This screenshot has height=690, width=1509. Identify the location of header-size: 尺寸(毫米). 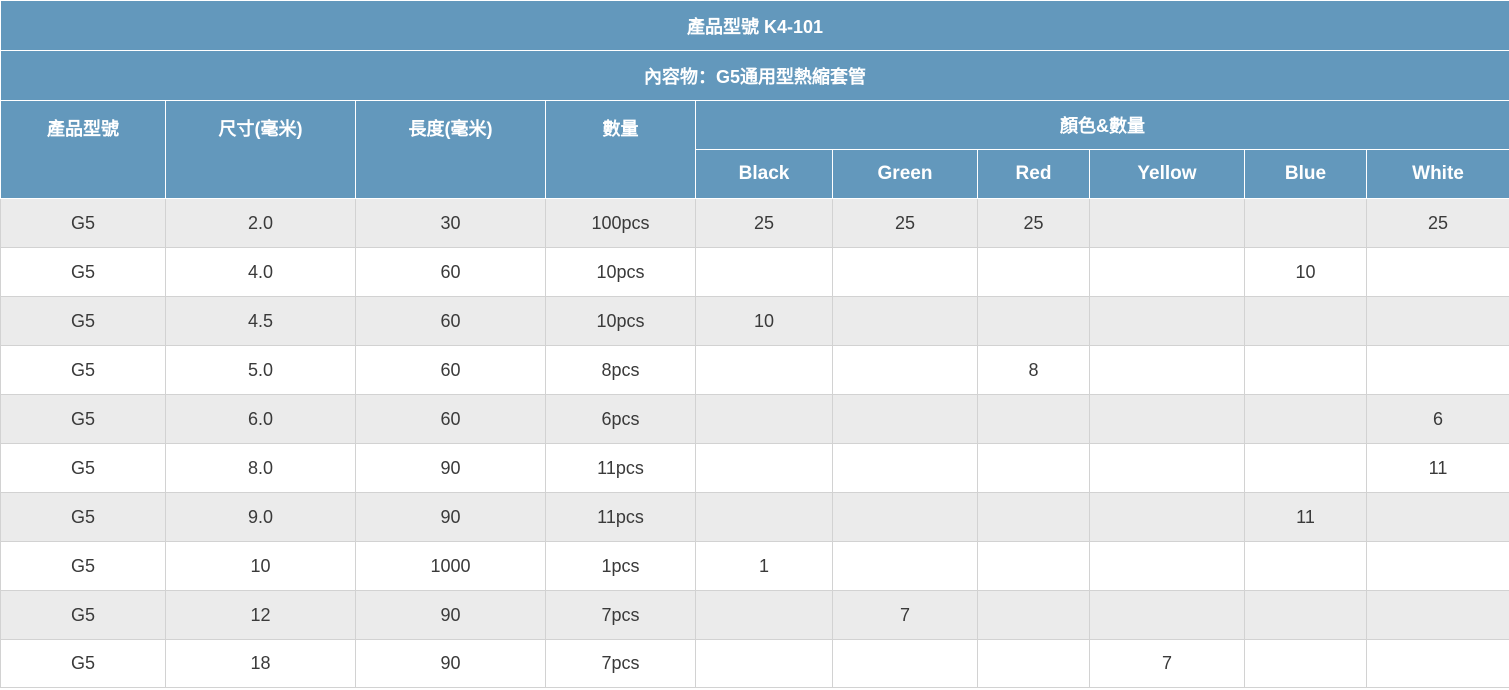
(260, 149).